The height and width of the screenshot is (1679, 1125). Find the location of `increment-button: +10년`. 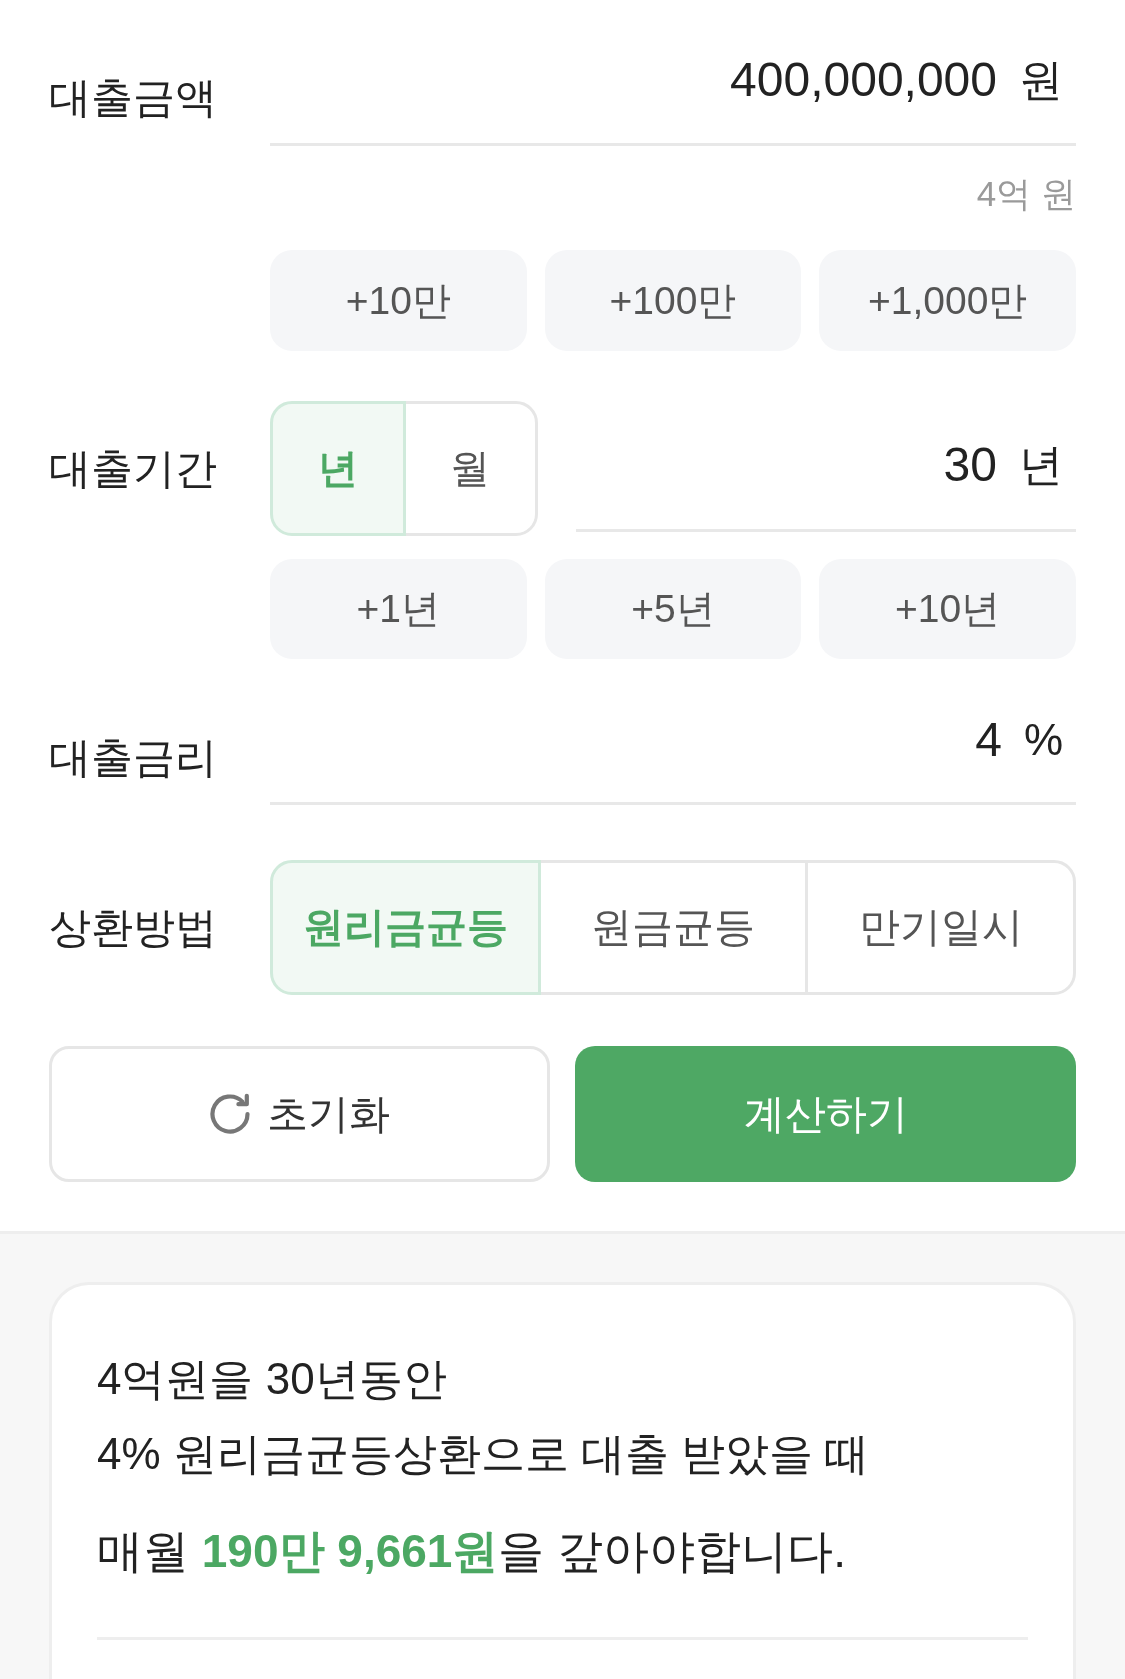

increment-button: +10년 is located at coordinates (947, 609).